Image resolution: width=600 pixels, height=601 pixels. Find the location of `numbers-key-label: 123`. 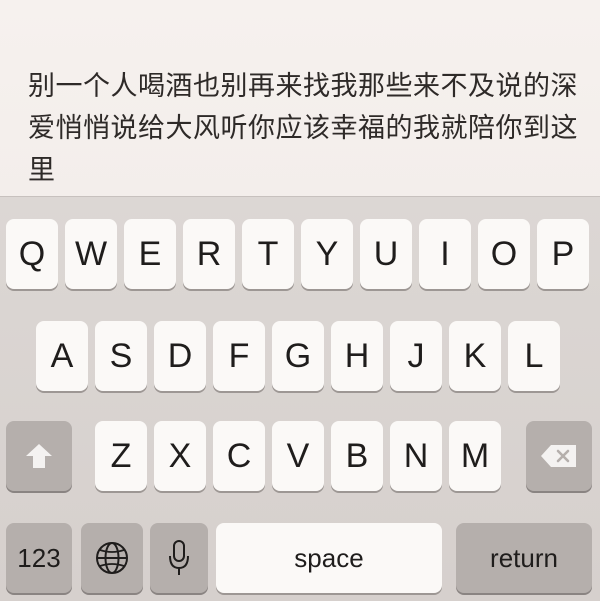

numbers-key-label: 123 is located at coordinates (39, 557).